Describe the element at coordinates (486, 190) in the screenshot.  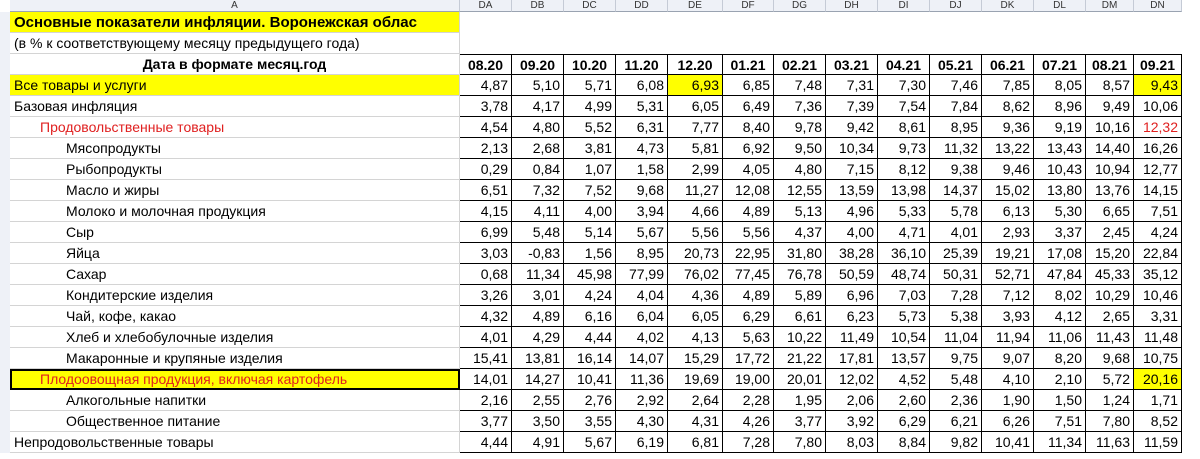
I see `value-cell: 6,51` at that location.